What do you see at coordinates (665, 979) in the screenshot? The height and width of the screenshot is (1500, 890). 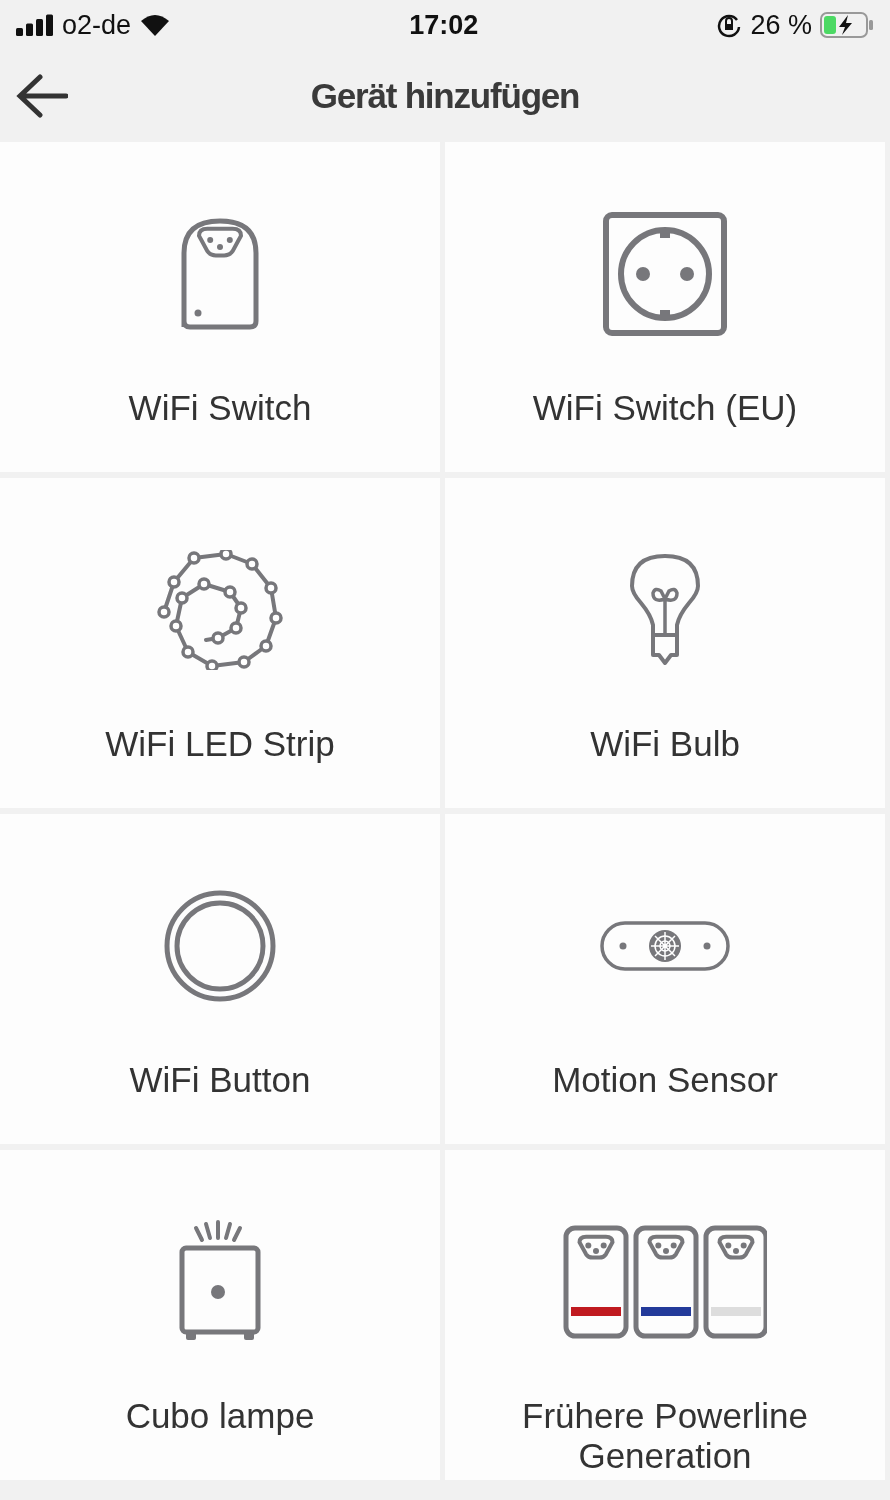 I see `device-tile: Motion Sensor` at bounding box center [665, 979].